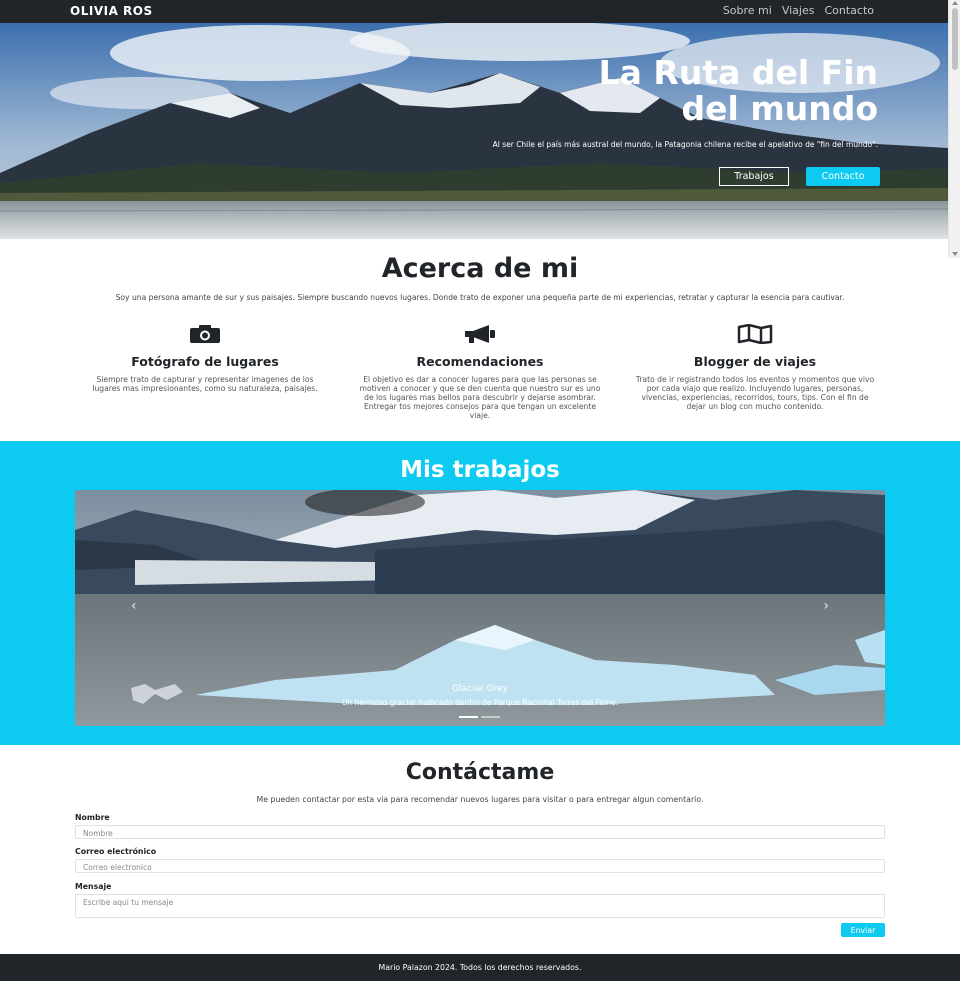 This screenshot has width=960, height=981. I want to click on nav-link-viajes: Viajes, so click(798, 10).